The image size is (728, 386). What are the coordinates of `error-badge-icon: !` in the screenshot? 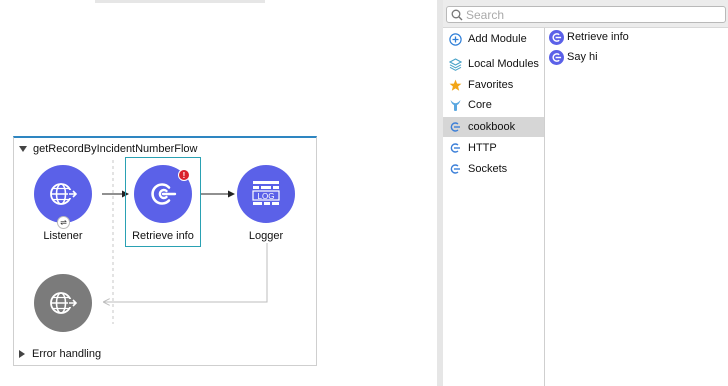 It's located at (184, 175).